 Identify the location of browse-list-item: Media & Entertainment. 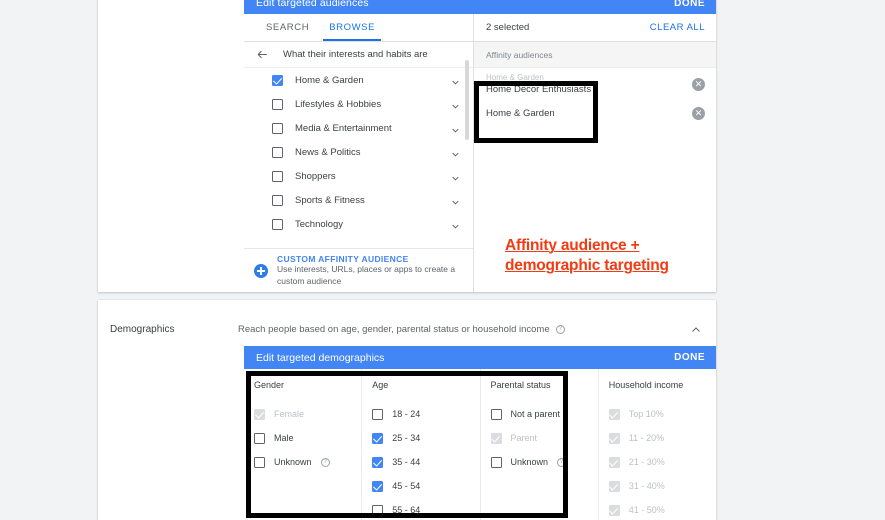
(358, 128).